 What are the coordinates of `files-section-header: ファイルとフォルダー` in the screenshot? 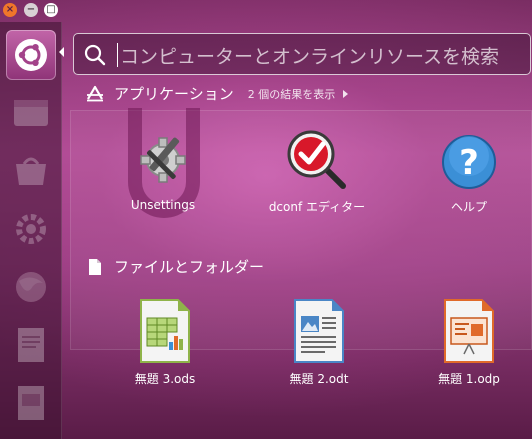 It's located at (175, 266).